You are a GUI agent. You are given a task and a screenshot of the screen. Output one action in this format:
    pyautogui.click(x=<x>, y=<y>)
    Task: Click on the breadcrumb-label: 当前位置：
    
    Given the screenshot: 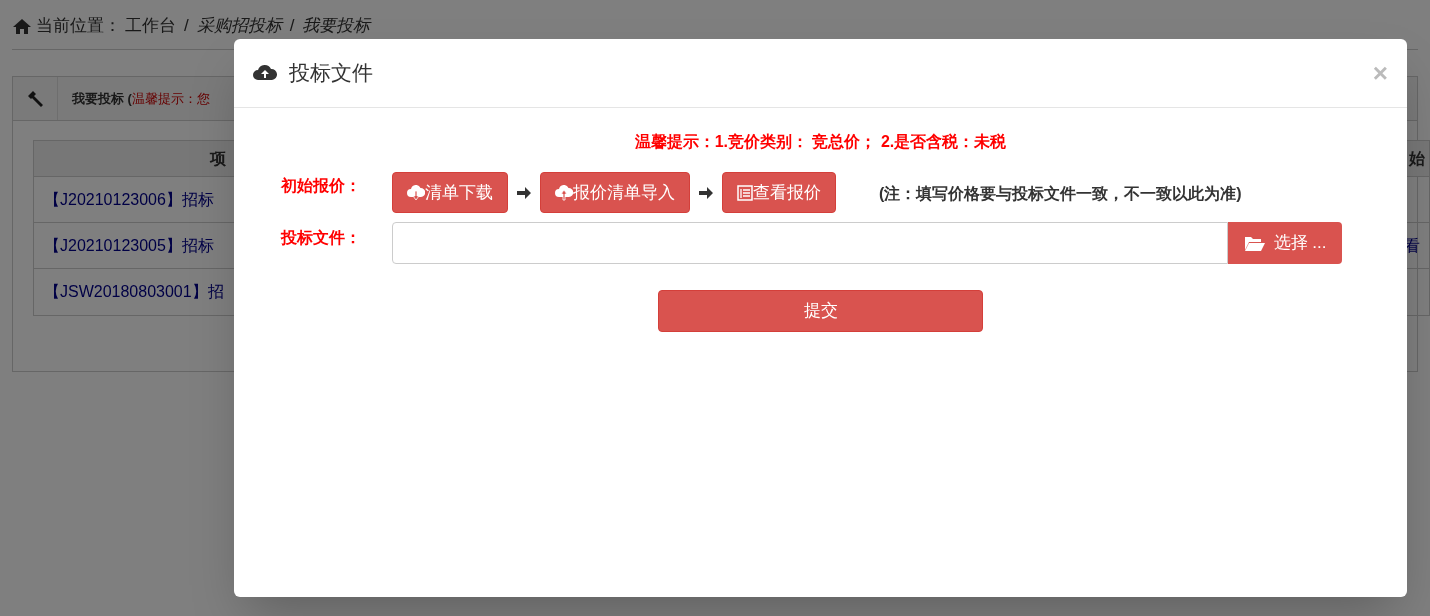 What is the action you would take?
    pyautogui.click(x=78, y=26)
    